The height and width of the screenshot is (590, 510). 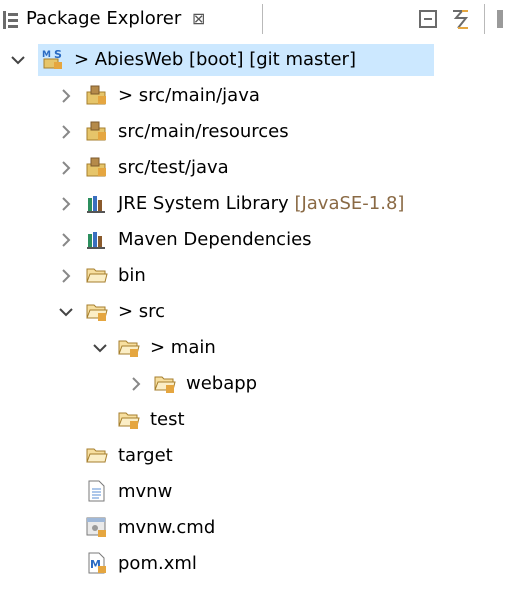 I want to click on tree-item-root-project: M S > AbiesWeb [boot] [git master], so click(x=255, y=60).